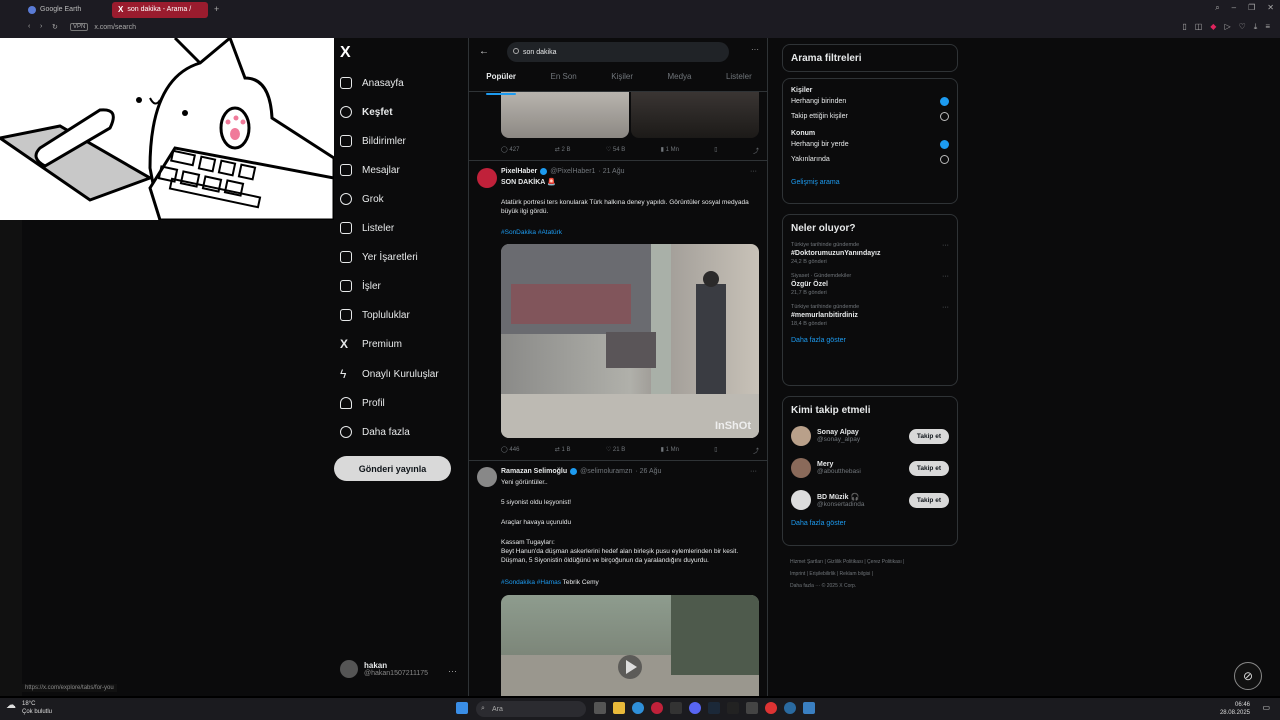  Describe the element at coordinates (462, 708) in the screenshot. I see `start-icon` at that location.